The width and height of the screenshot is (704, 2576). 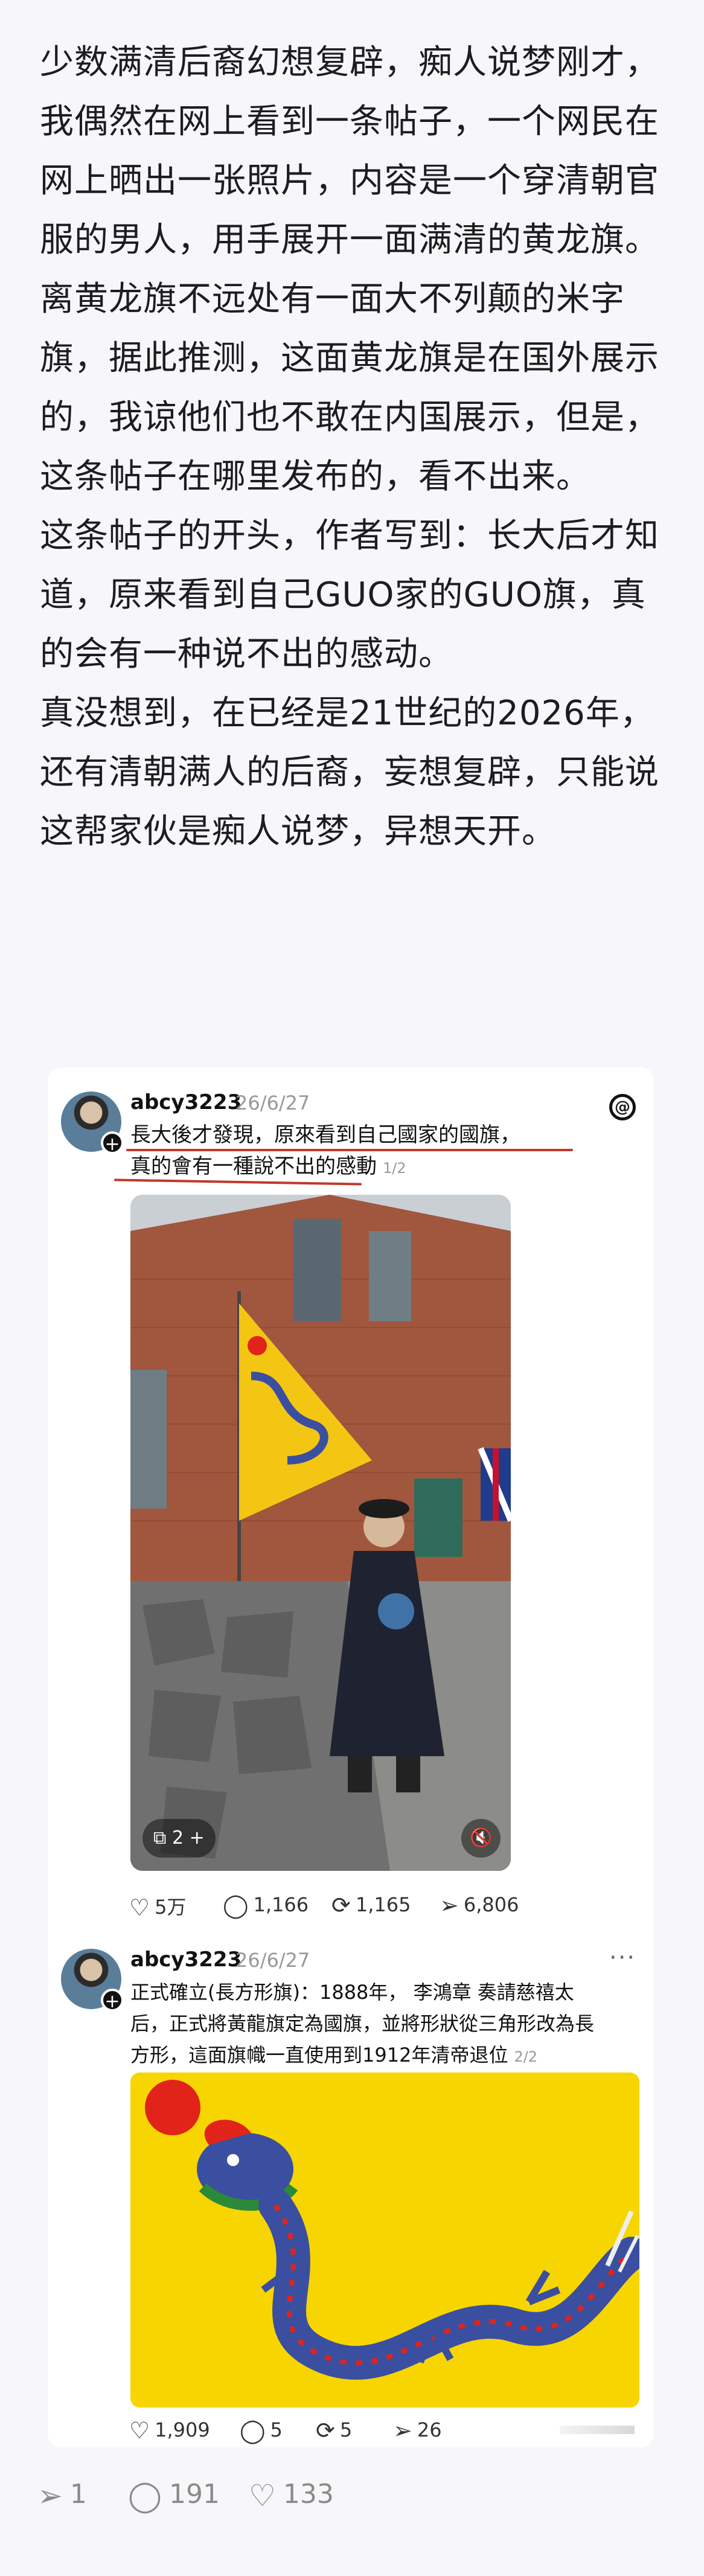 I want to click on media-count-chip: ⧉ 2 +, so click(x=179, y=1839).